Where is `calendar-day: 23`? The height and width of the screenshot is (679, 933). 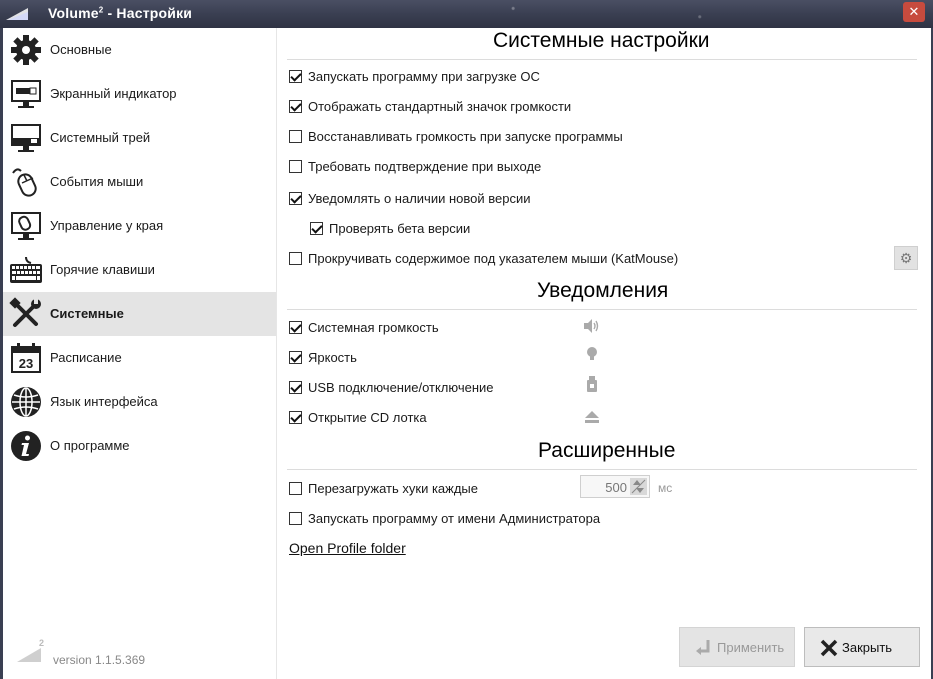 calendar-day: 23 is located at coordinates (26, 363).